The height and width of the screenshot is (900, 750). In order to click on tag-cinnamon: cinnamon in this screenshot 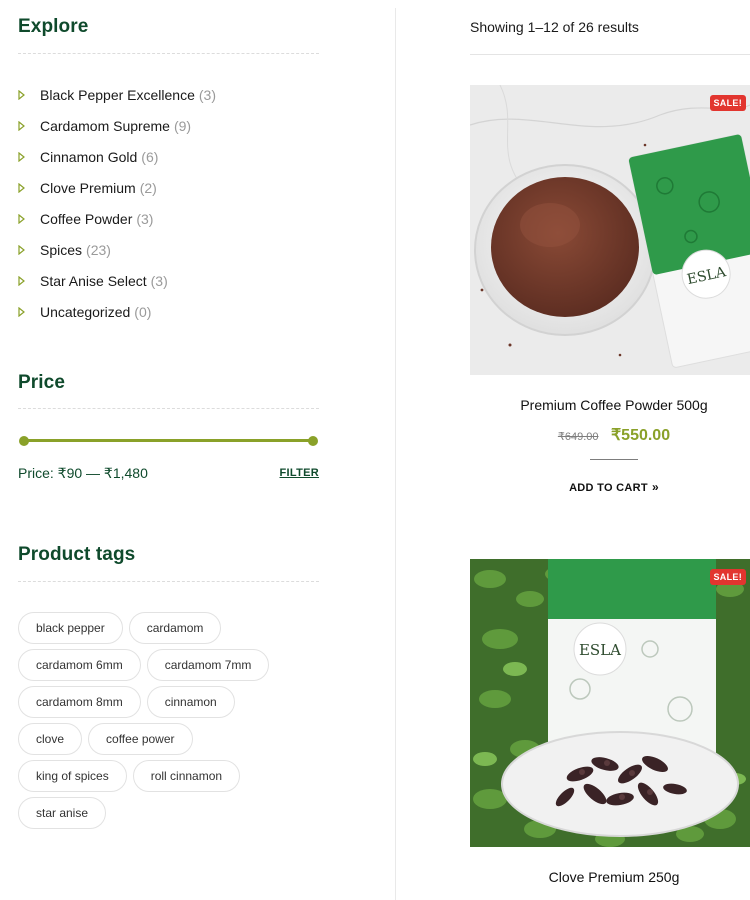, I will do `click(190, 702)`.